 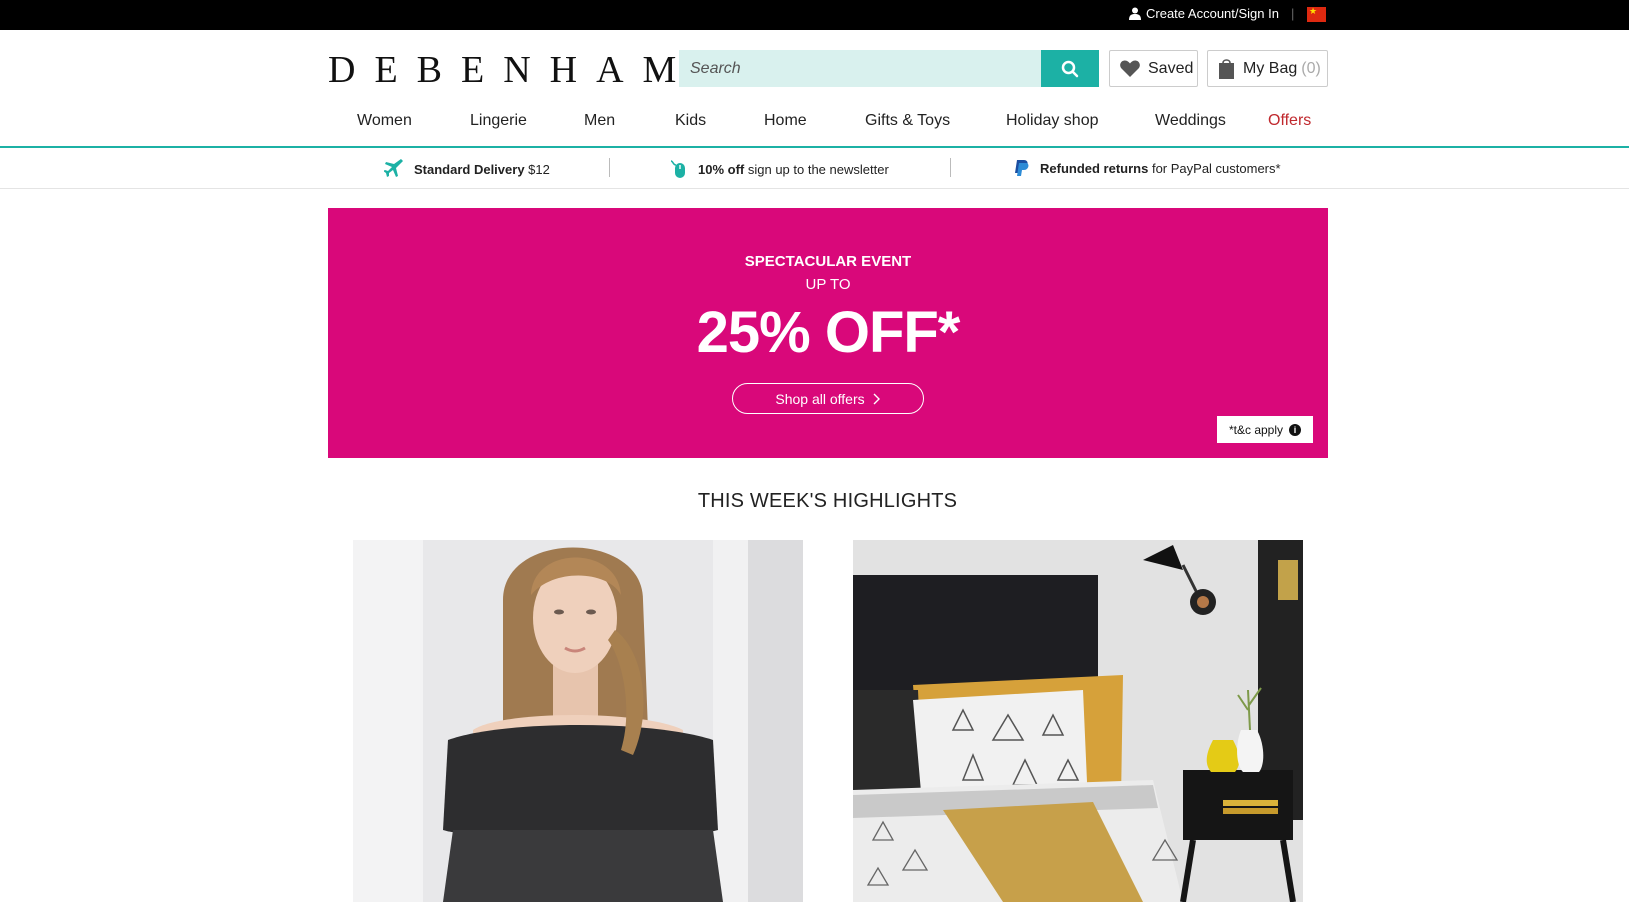 I want to click on mouse-icon, so click(x=677, y=169).